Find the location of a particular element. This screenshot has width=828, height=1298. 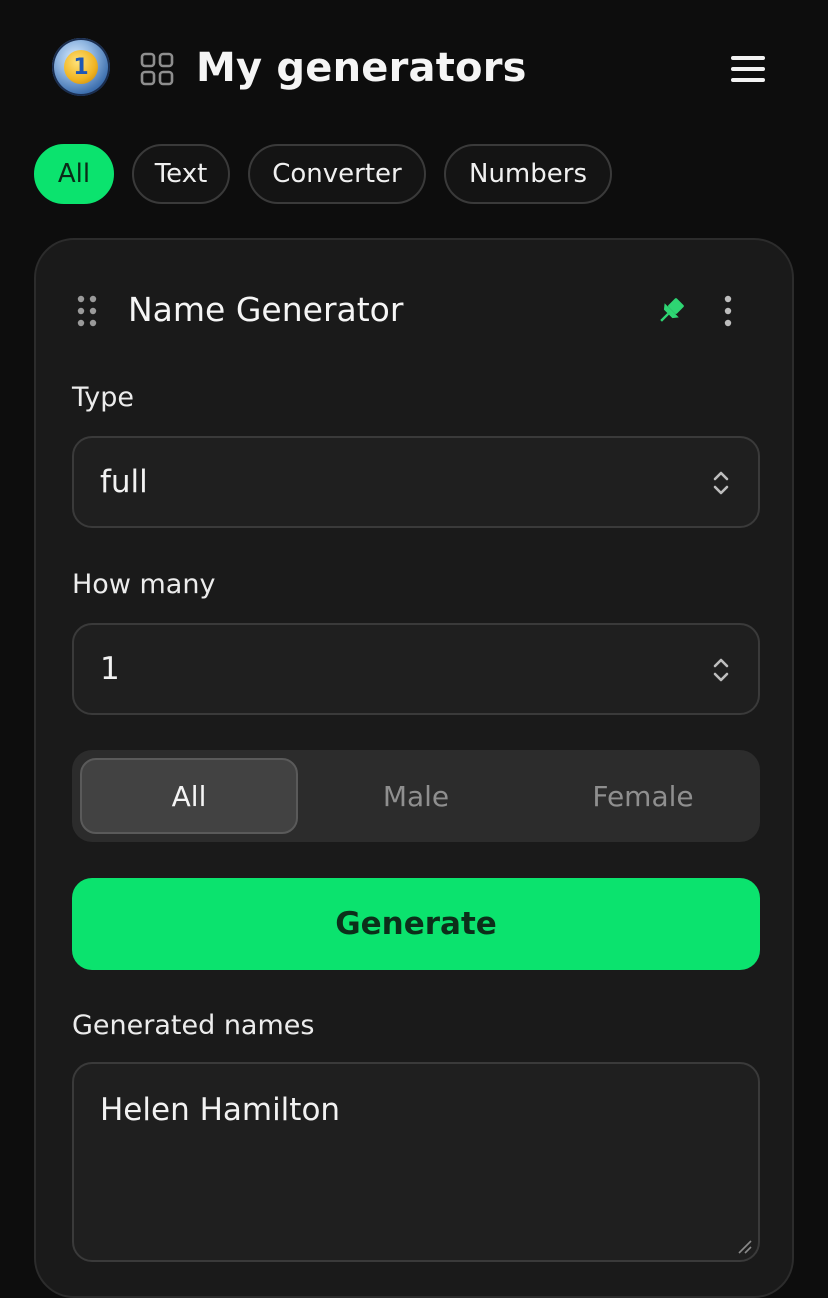

hamburger-menu-icon is located at coordinates (748, 69).